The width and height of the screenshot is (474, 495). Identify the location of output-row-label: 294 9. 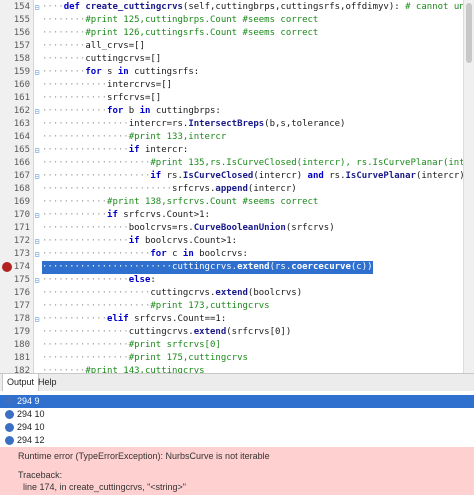
(28, 401).